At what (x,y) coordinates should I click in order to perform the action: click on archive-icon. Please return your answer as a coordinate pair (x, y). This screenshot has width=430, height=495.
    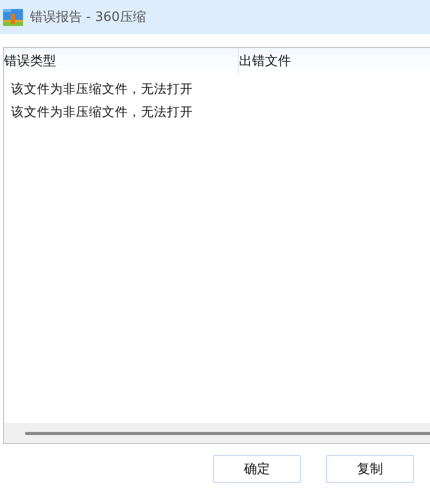
    Looking at the image, I should click on (13, 17).